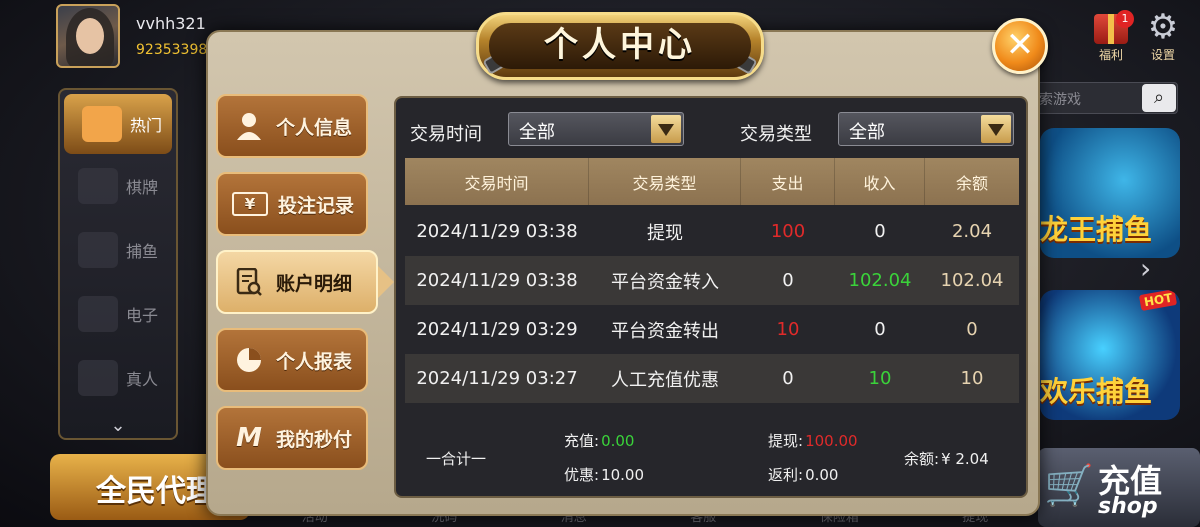 The height and width of the screenshot is (527, 1200). I want to click on summary-bonus: 优惠: 10.00, so click(603, 474).